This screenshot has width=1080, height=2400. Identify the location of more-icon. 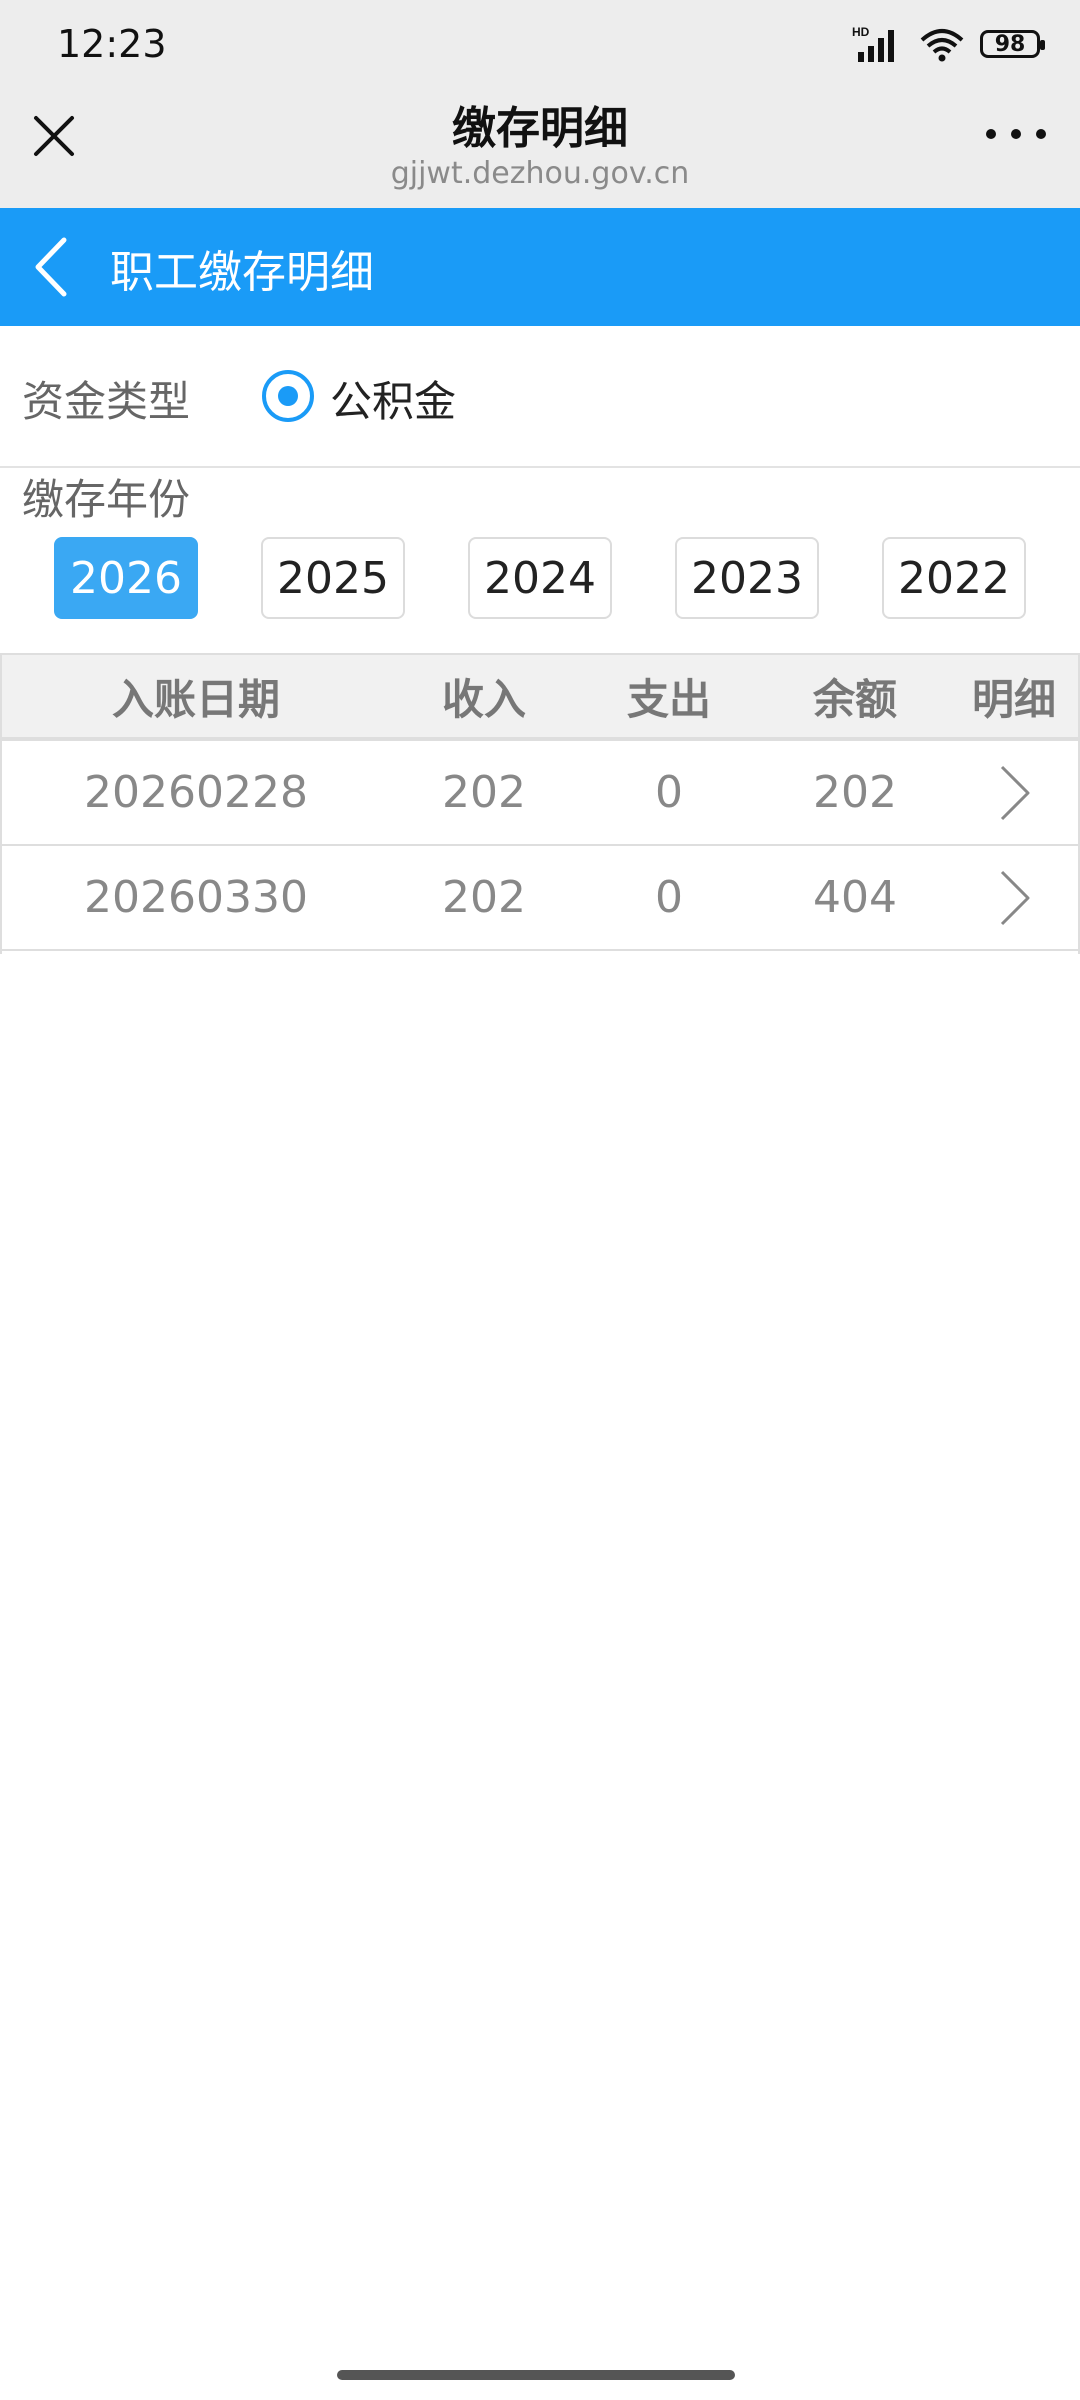
(991, 134).